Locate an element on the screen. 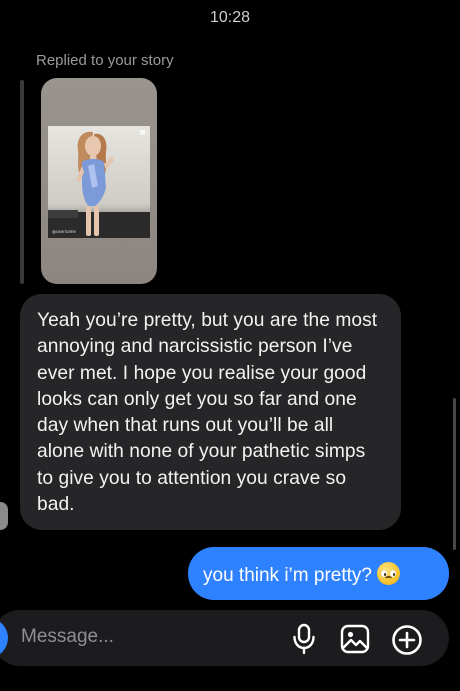 The width and height of the screenshot is (460, 691). story-photo-figure is located at coordinates (99, 184).